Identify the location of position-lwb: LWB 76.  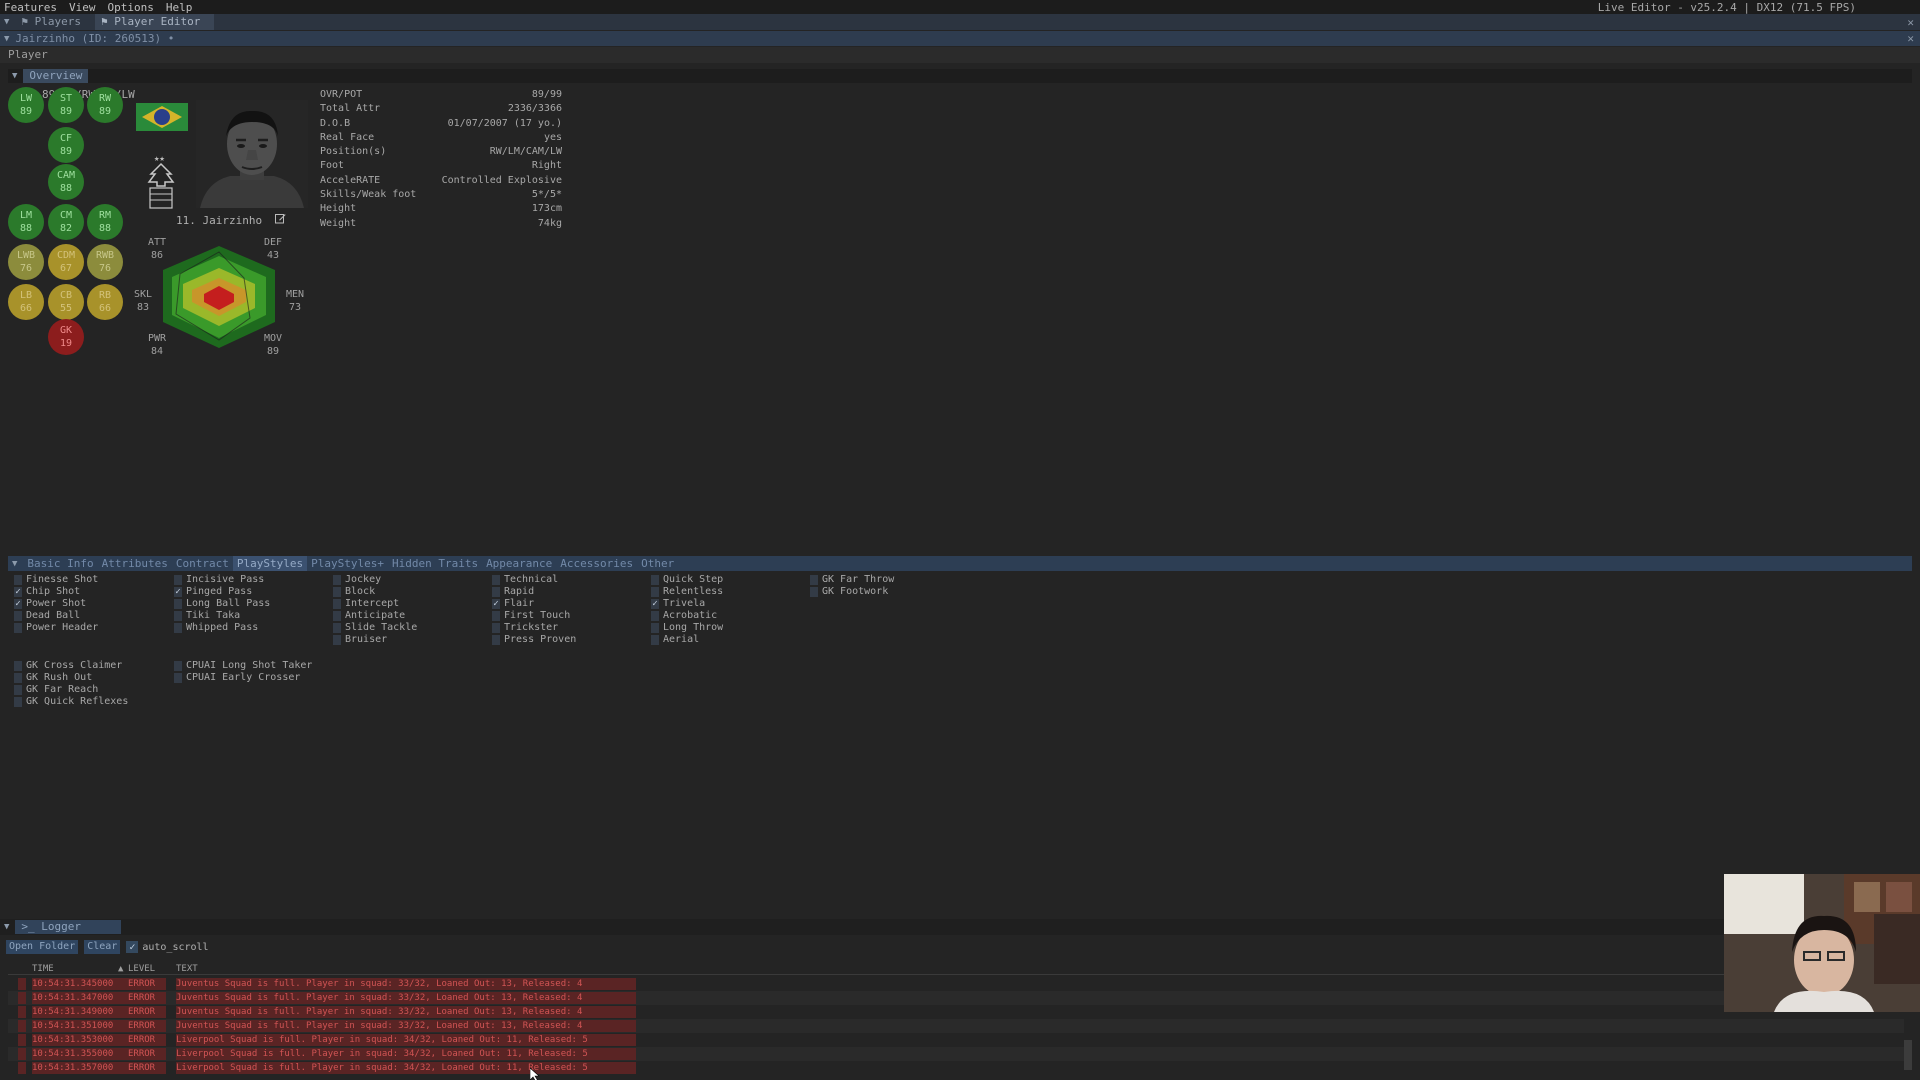
(26, 262).